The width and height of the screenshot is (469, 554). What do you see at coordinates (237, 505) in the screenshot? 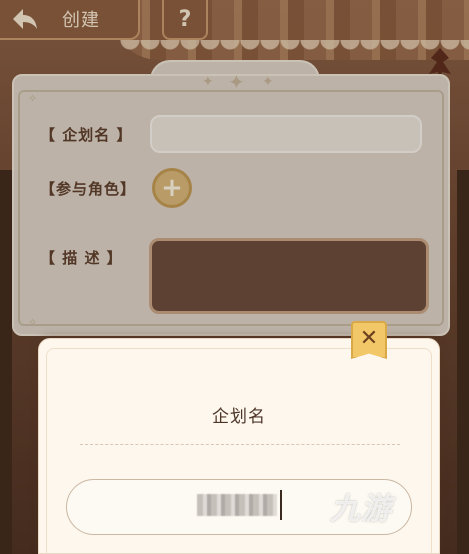
I see `obscured-input-value` at bounding box center [237, 505].